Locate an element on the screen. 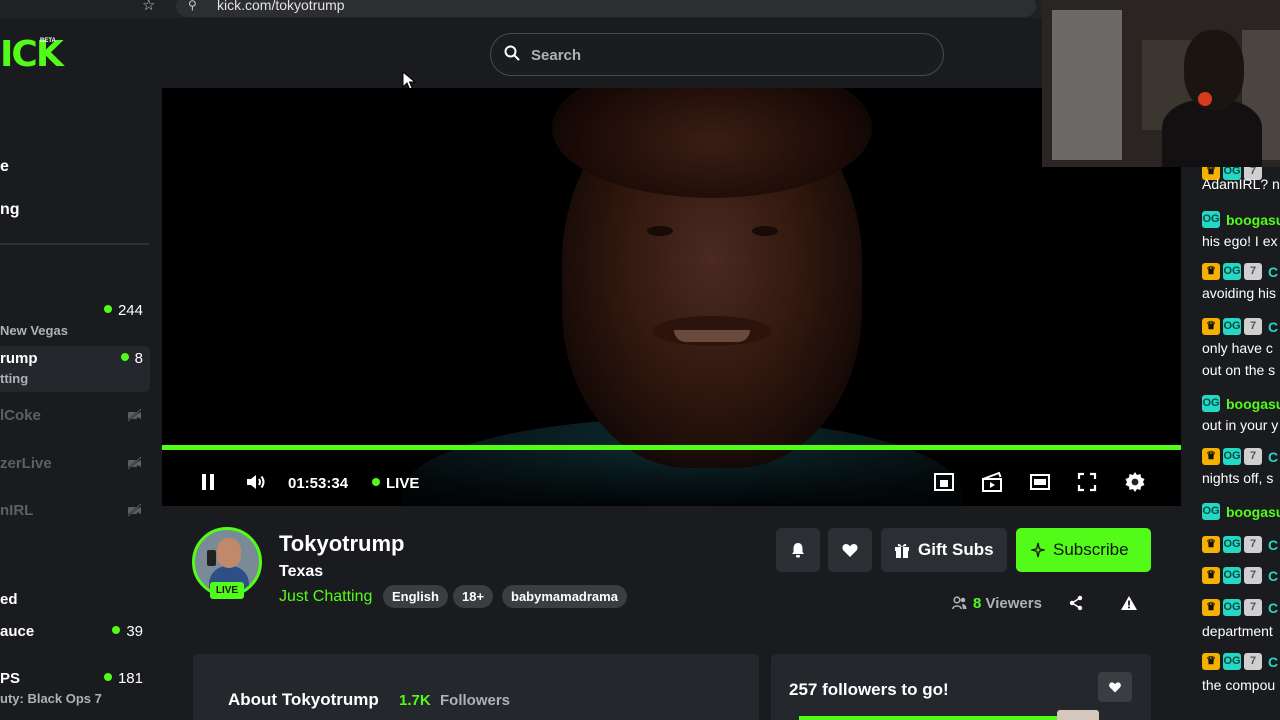  stream-tag: English is located at coordinates (415, 596).